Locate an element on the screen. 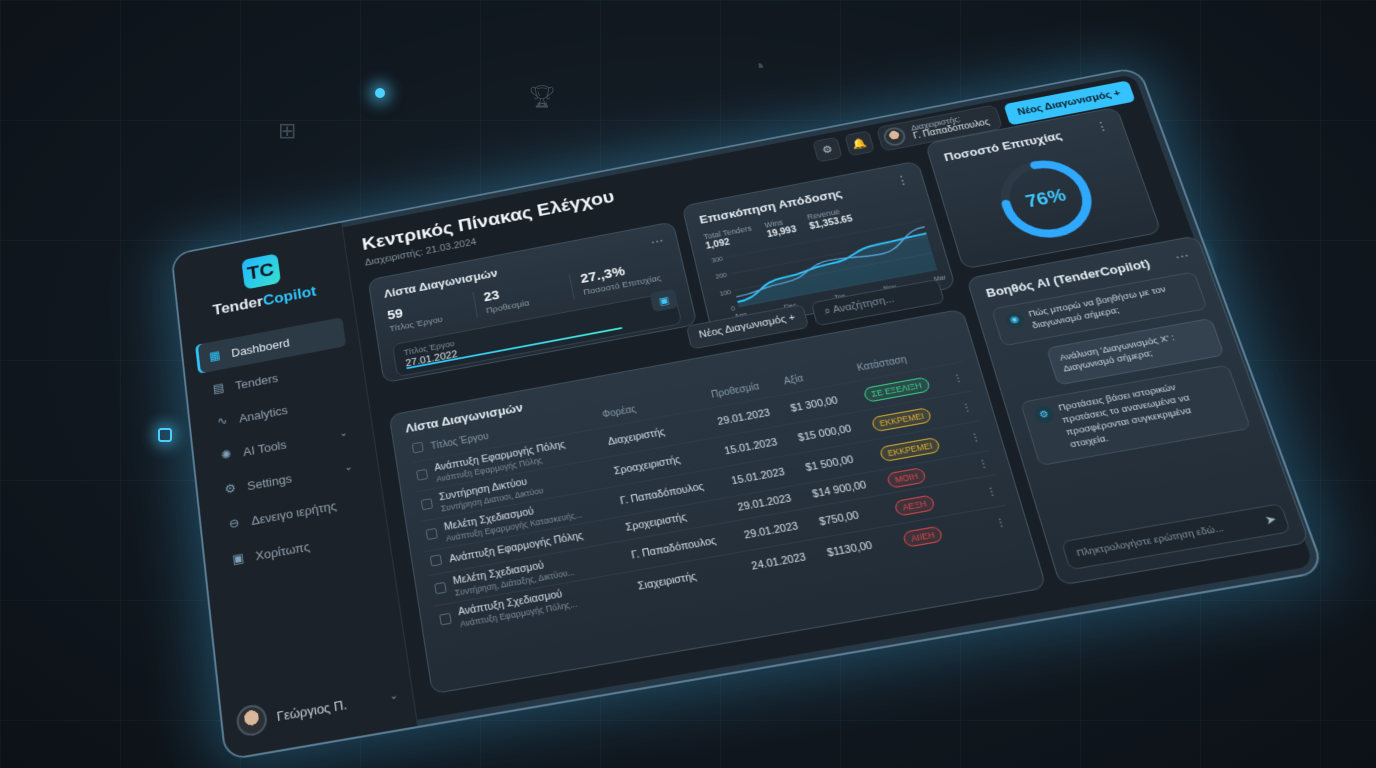  bell-icon: 🔔 is located at coordinates (859, 143).